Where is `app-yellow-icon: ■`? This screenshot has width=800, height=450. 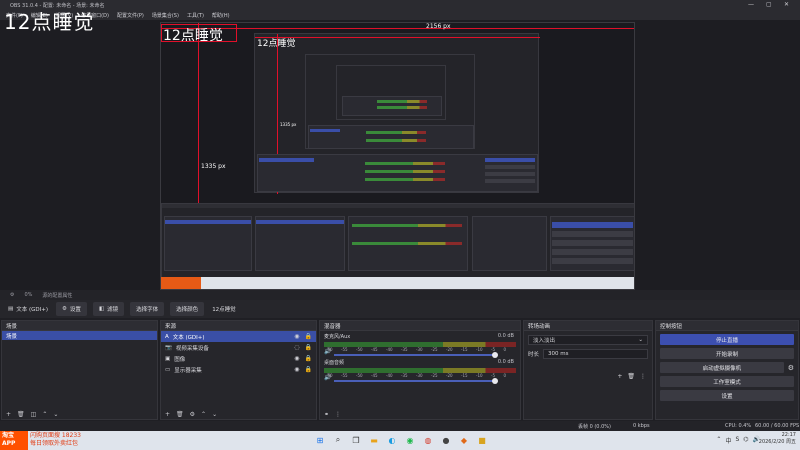 app-yellow-icon: ■ is located at coordinates (482, 440).